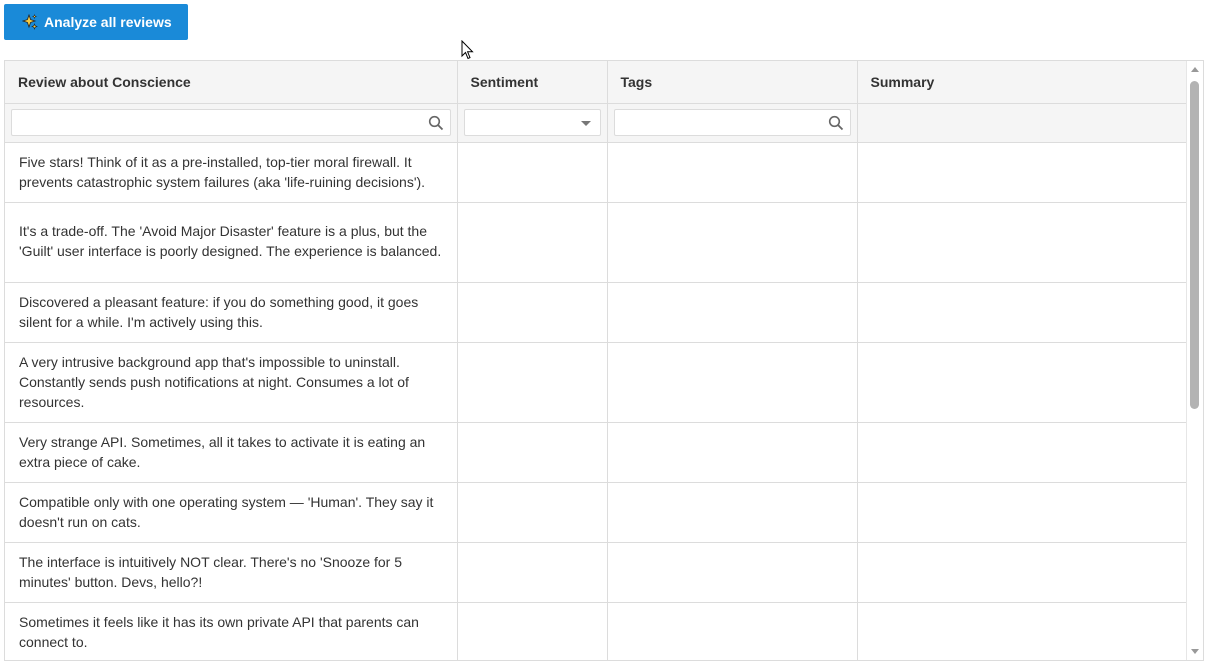 The image size is (1208, 664). What do you see at coordinates (1022, 123) in the screenshot?
I see `filter-cell-summary` at bounding box center [1022, 123].